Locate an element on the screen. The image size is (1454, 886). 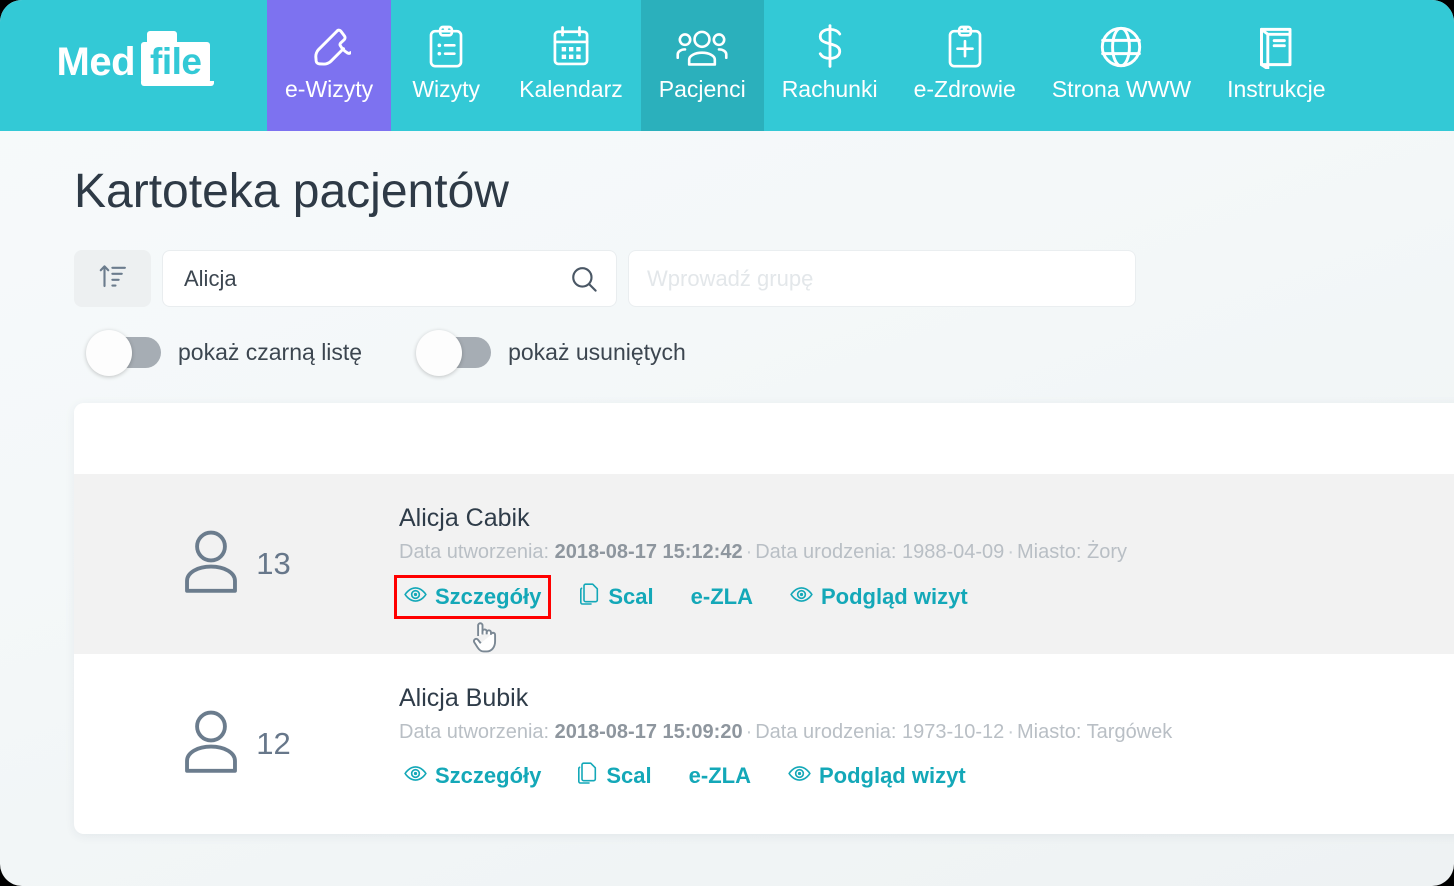
toggle-blacklist-knob is located at coordinates (109, 352).